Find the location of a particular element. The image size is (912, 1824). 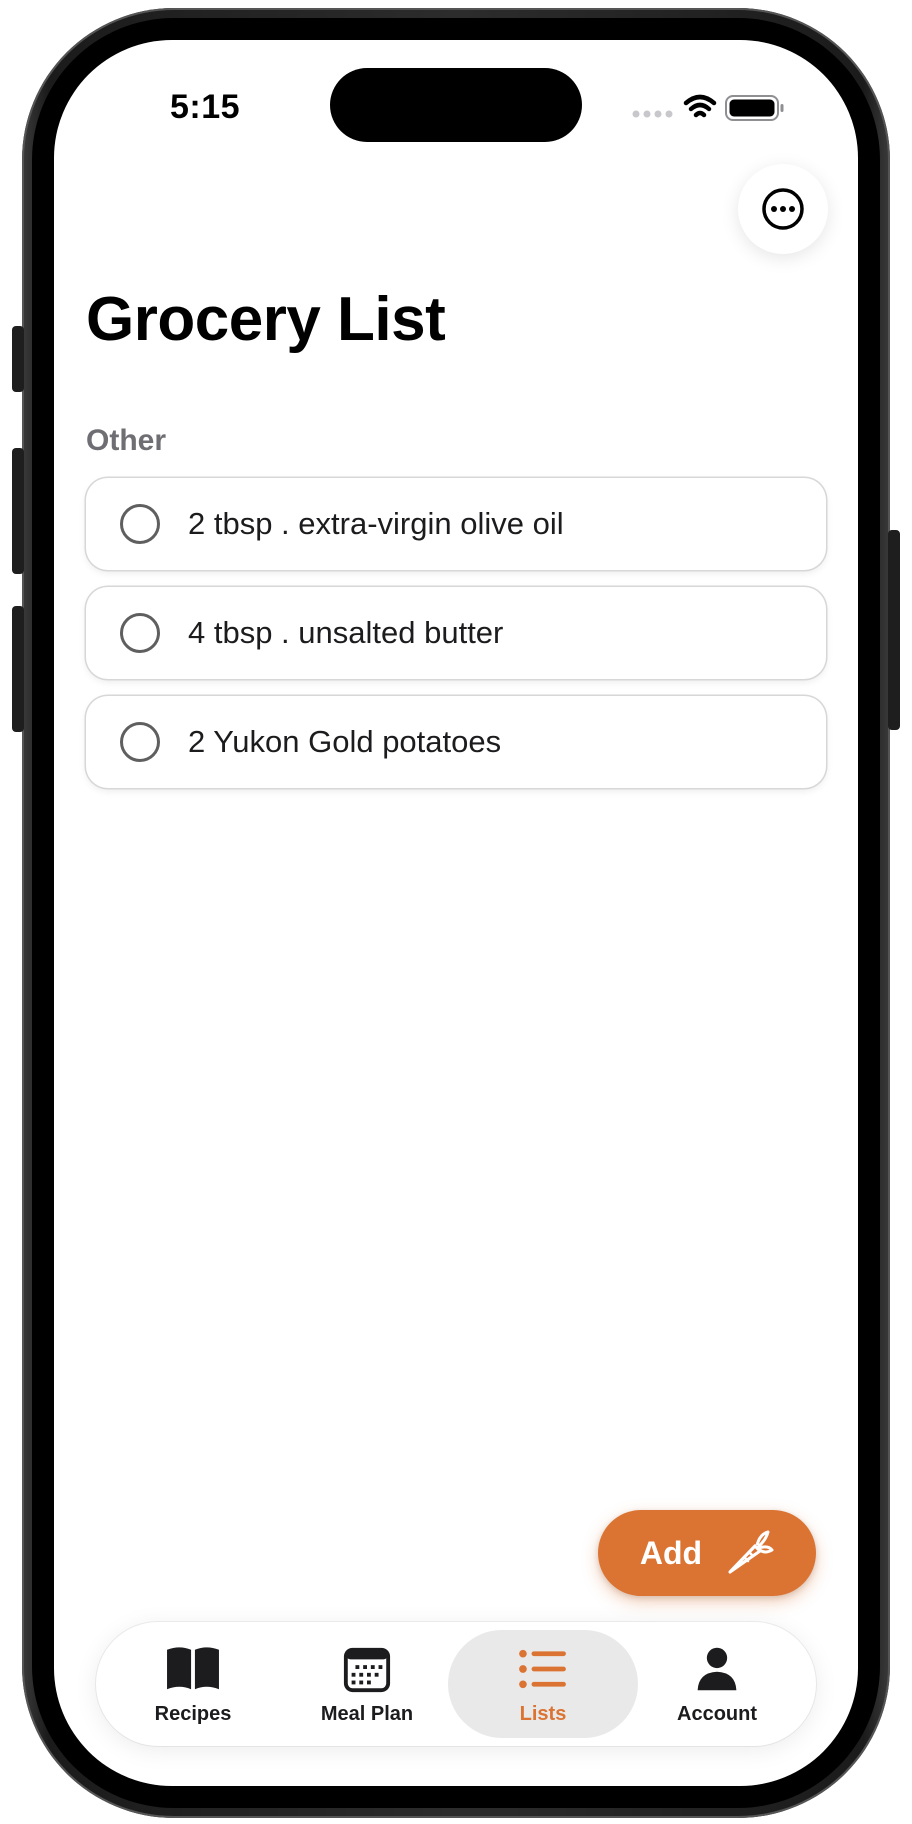

add-button-label: Add is located at coordinates (671, 1552).